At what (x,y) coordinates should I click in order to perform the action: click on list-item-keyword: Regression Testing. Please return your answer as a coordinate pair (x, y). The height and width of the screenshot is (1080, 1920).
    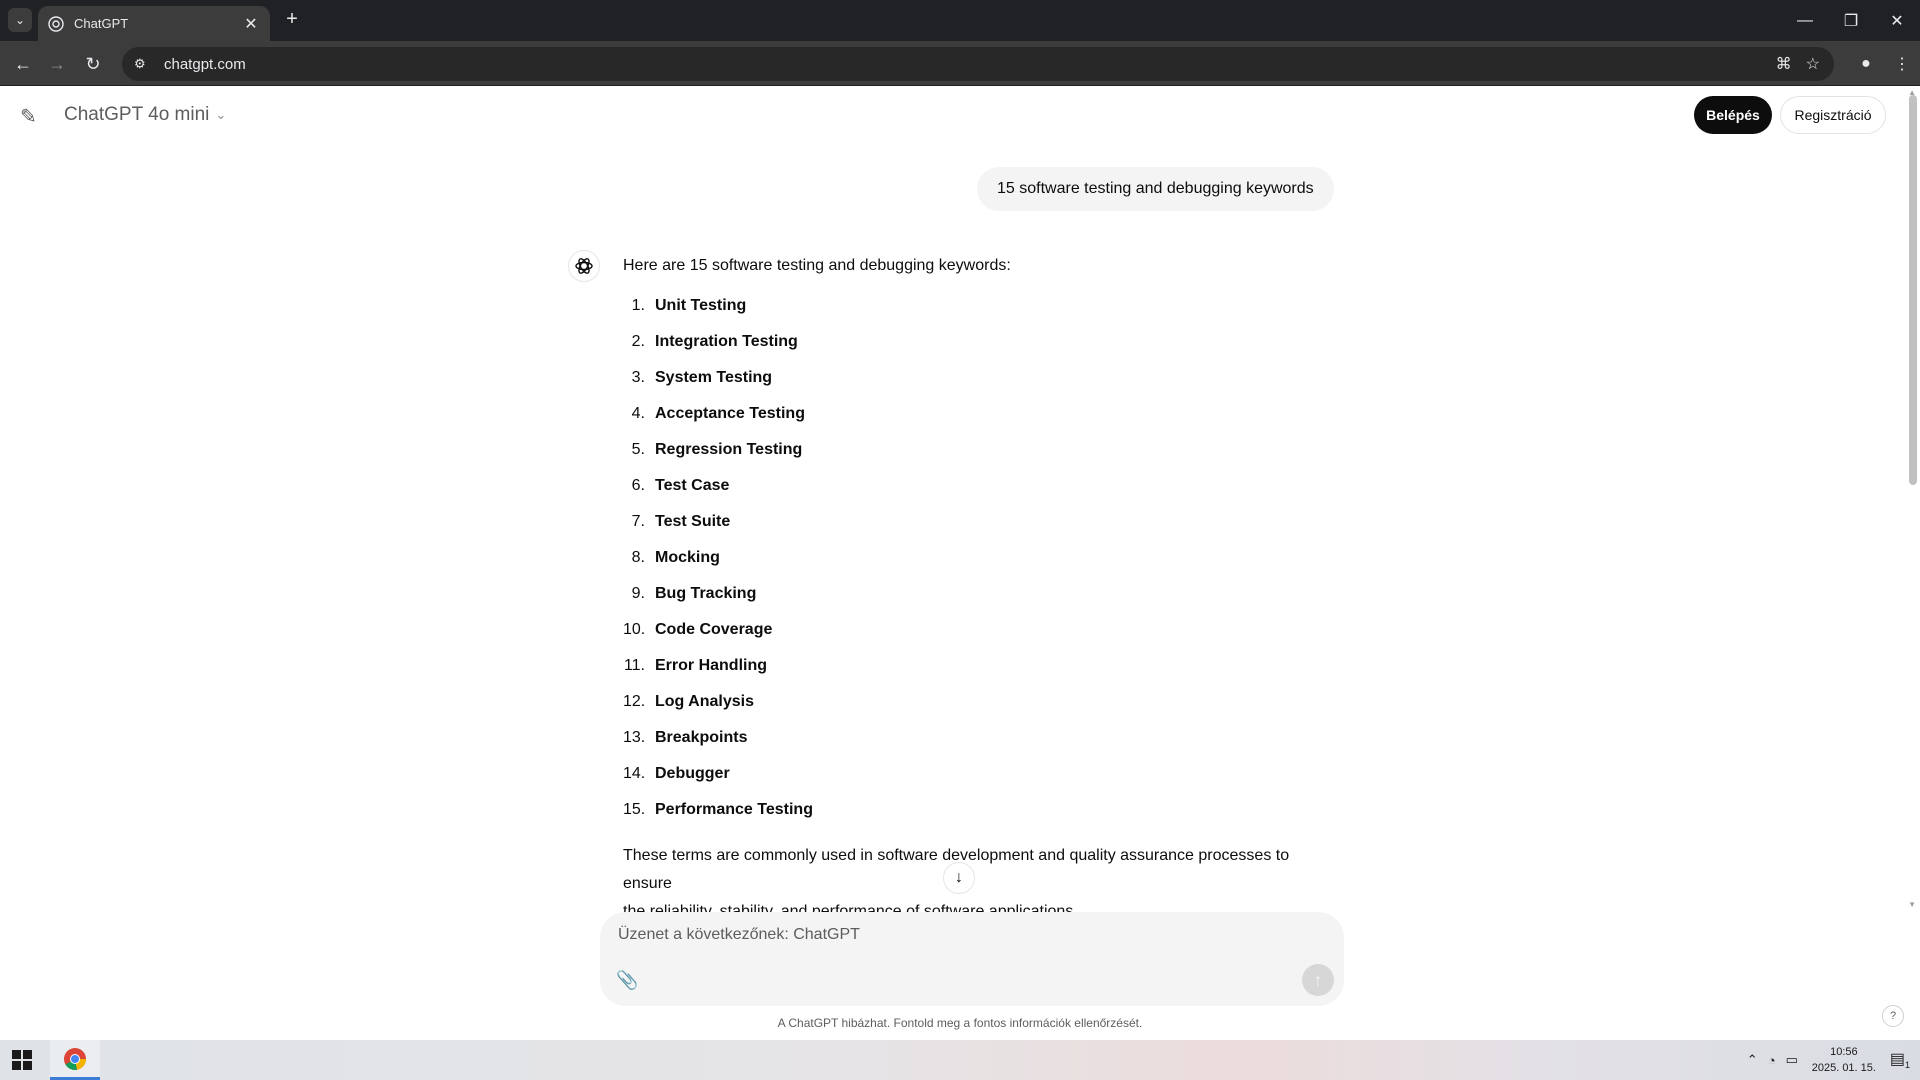
    Looking at the image, I should click on (729, 449).